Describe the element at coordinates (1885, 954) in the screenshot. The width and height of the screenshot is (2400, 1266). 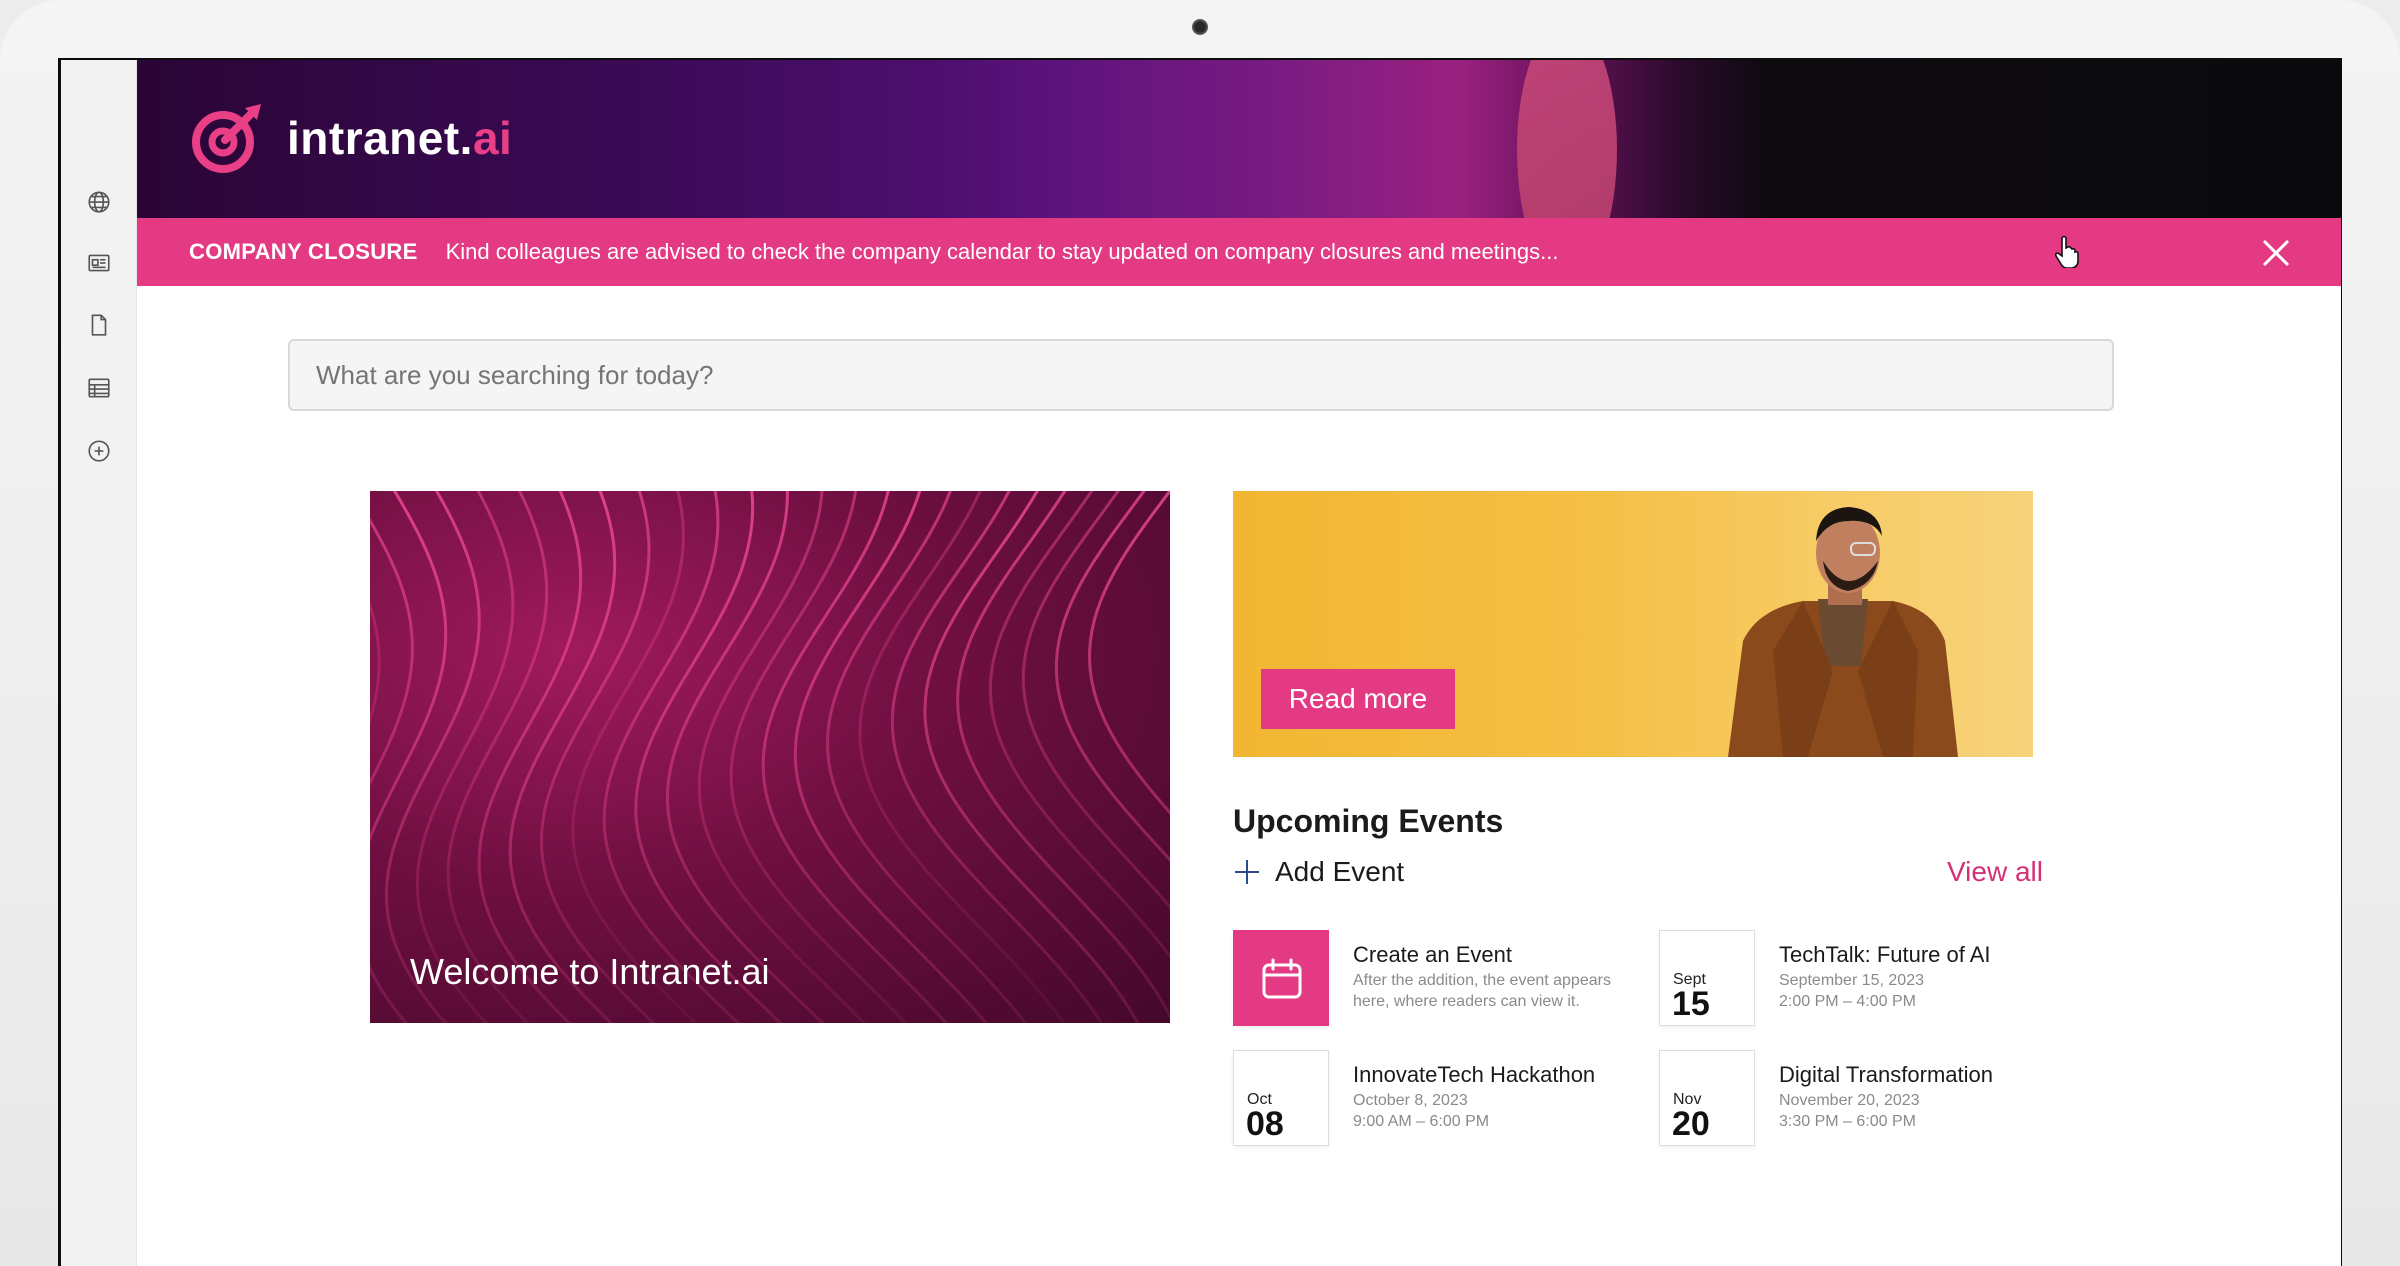
I see `event-title: TechTalk: Future of AI` at that location.